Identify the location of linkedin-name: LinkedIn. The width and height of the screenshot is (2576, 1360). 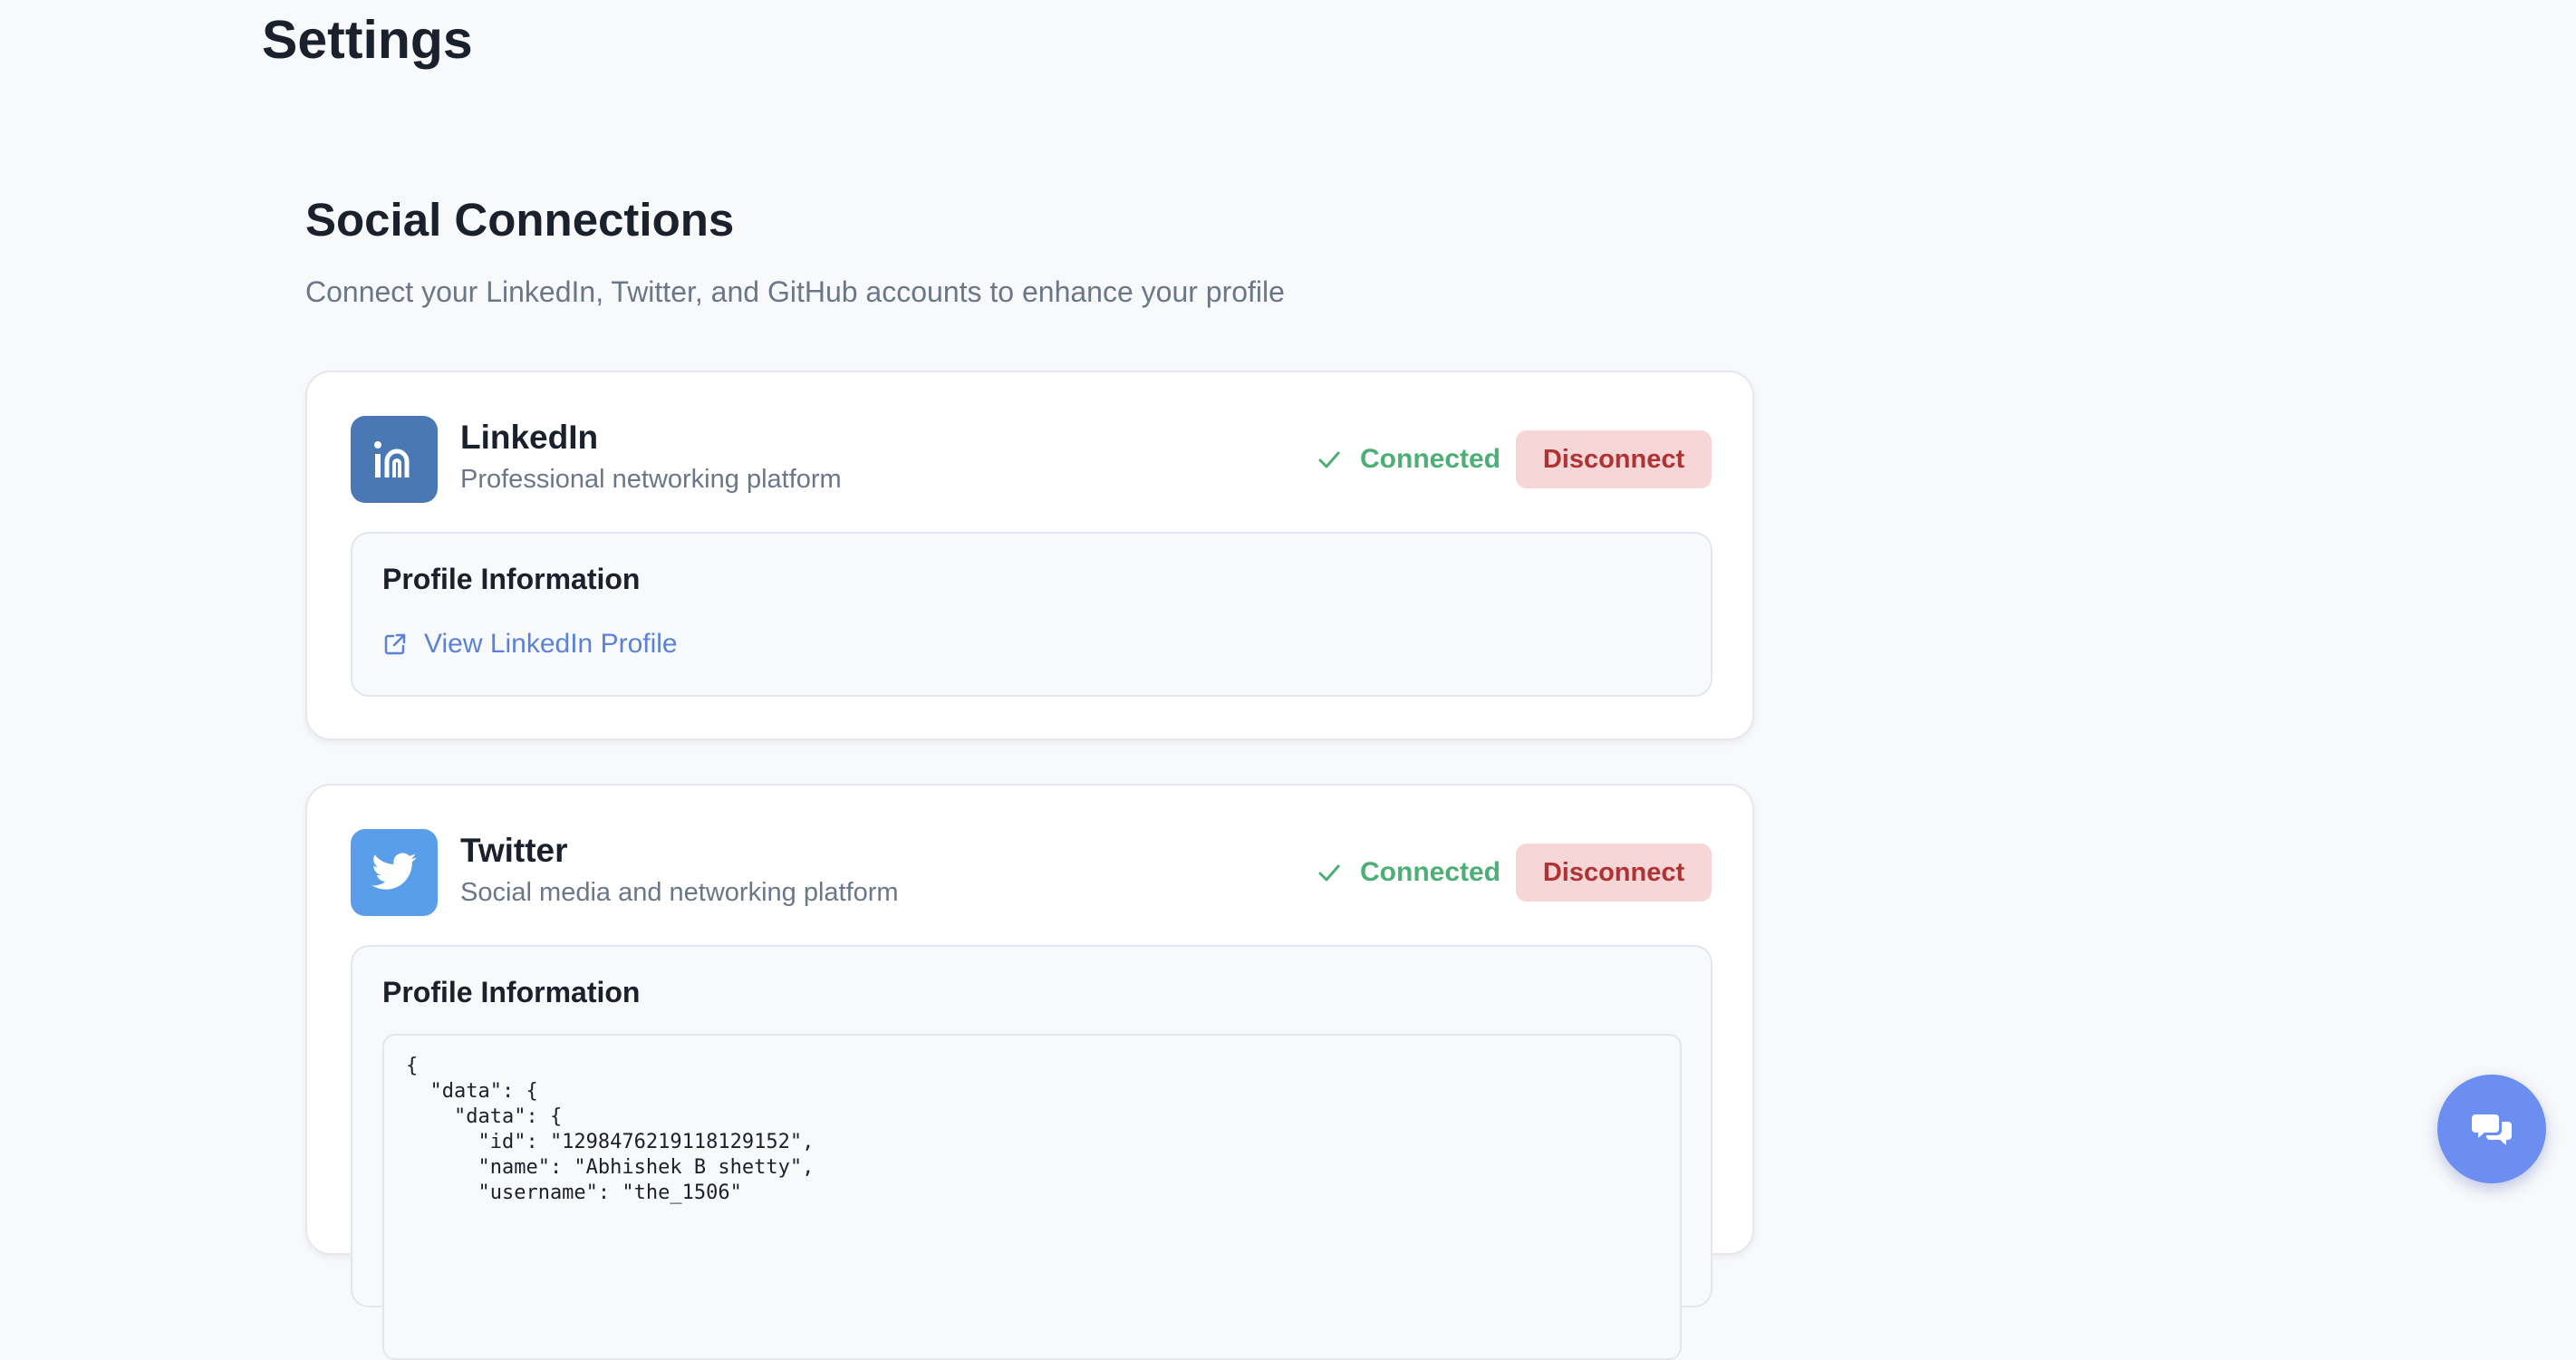
(529, 438).